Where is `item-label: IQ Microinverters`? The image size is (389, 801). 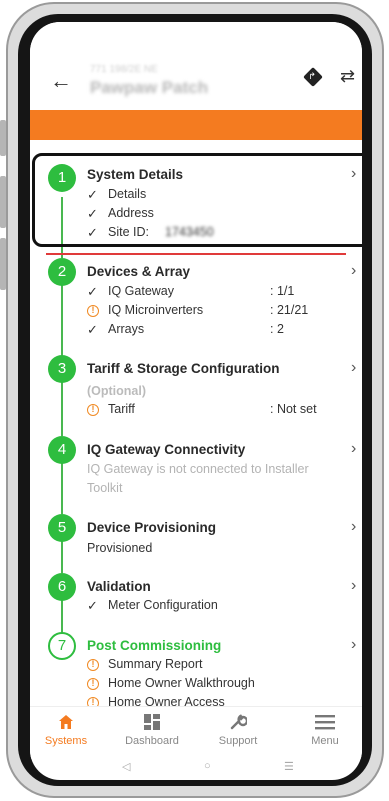 item-label: IQ Microinverters is located at coordinates (156, 310).